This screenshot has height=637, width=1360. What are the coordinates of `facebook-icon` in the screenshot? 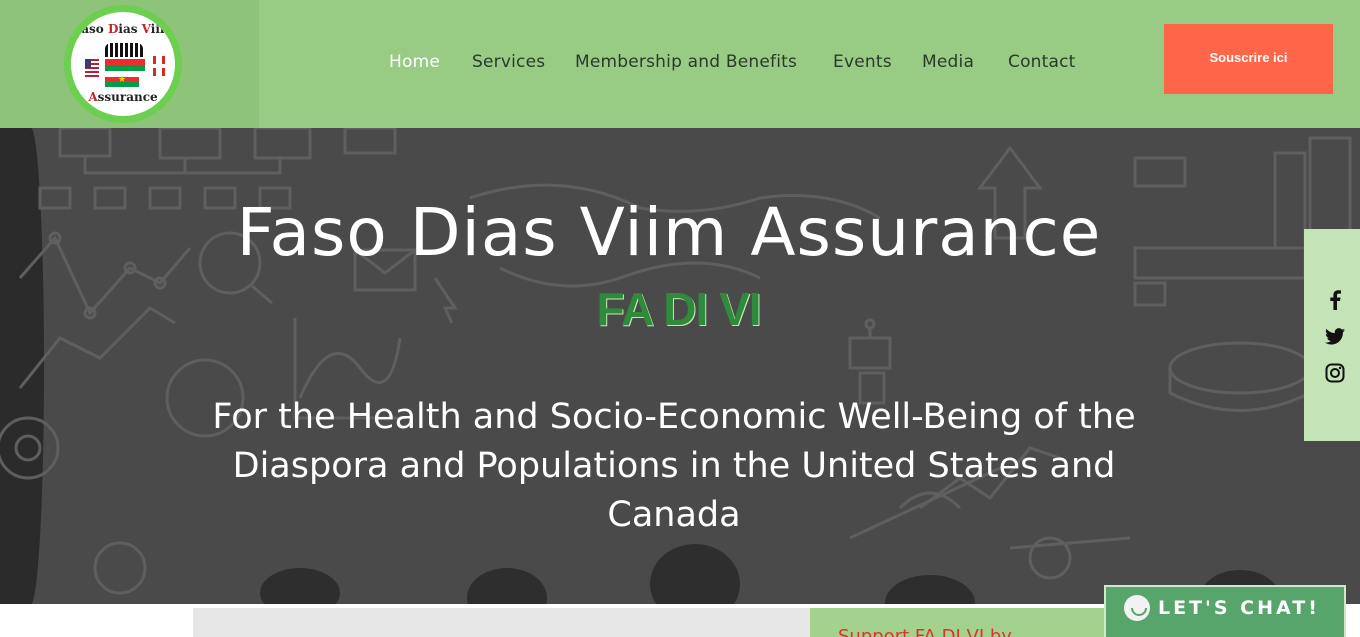 It's located at (1335, 300).